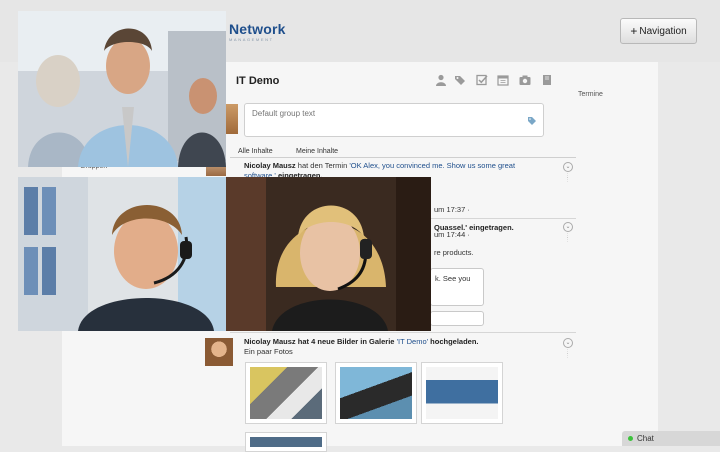  Describe the element at coordinates (663, 31) in the screenshot. I see `navigation-button-label: Navigation` at that location.